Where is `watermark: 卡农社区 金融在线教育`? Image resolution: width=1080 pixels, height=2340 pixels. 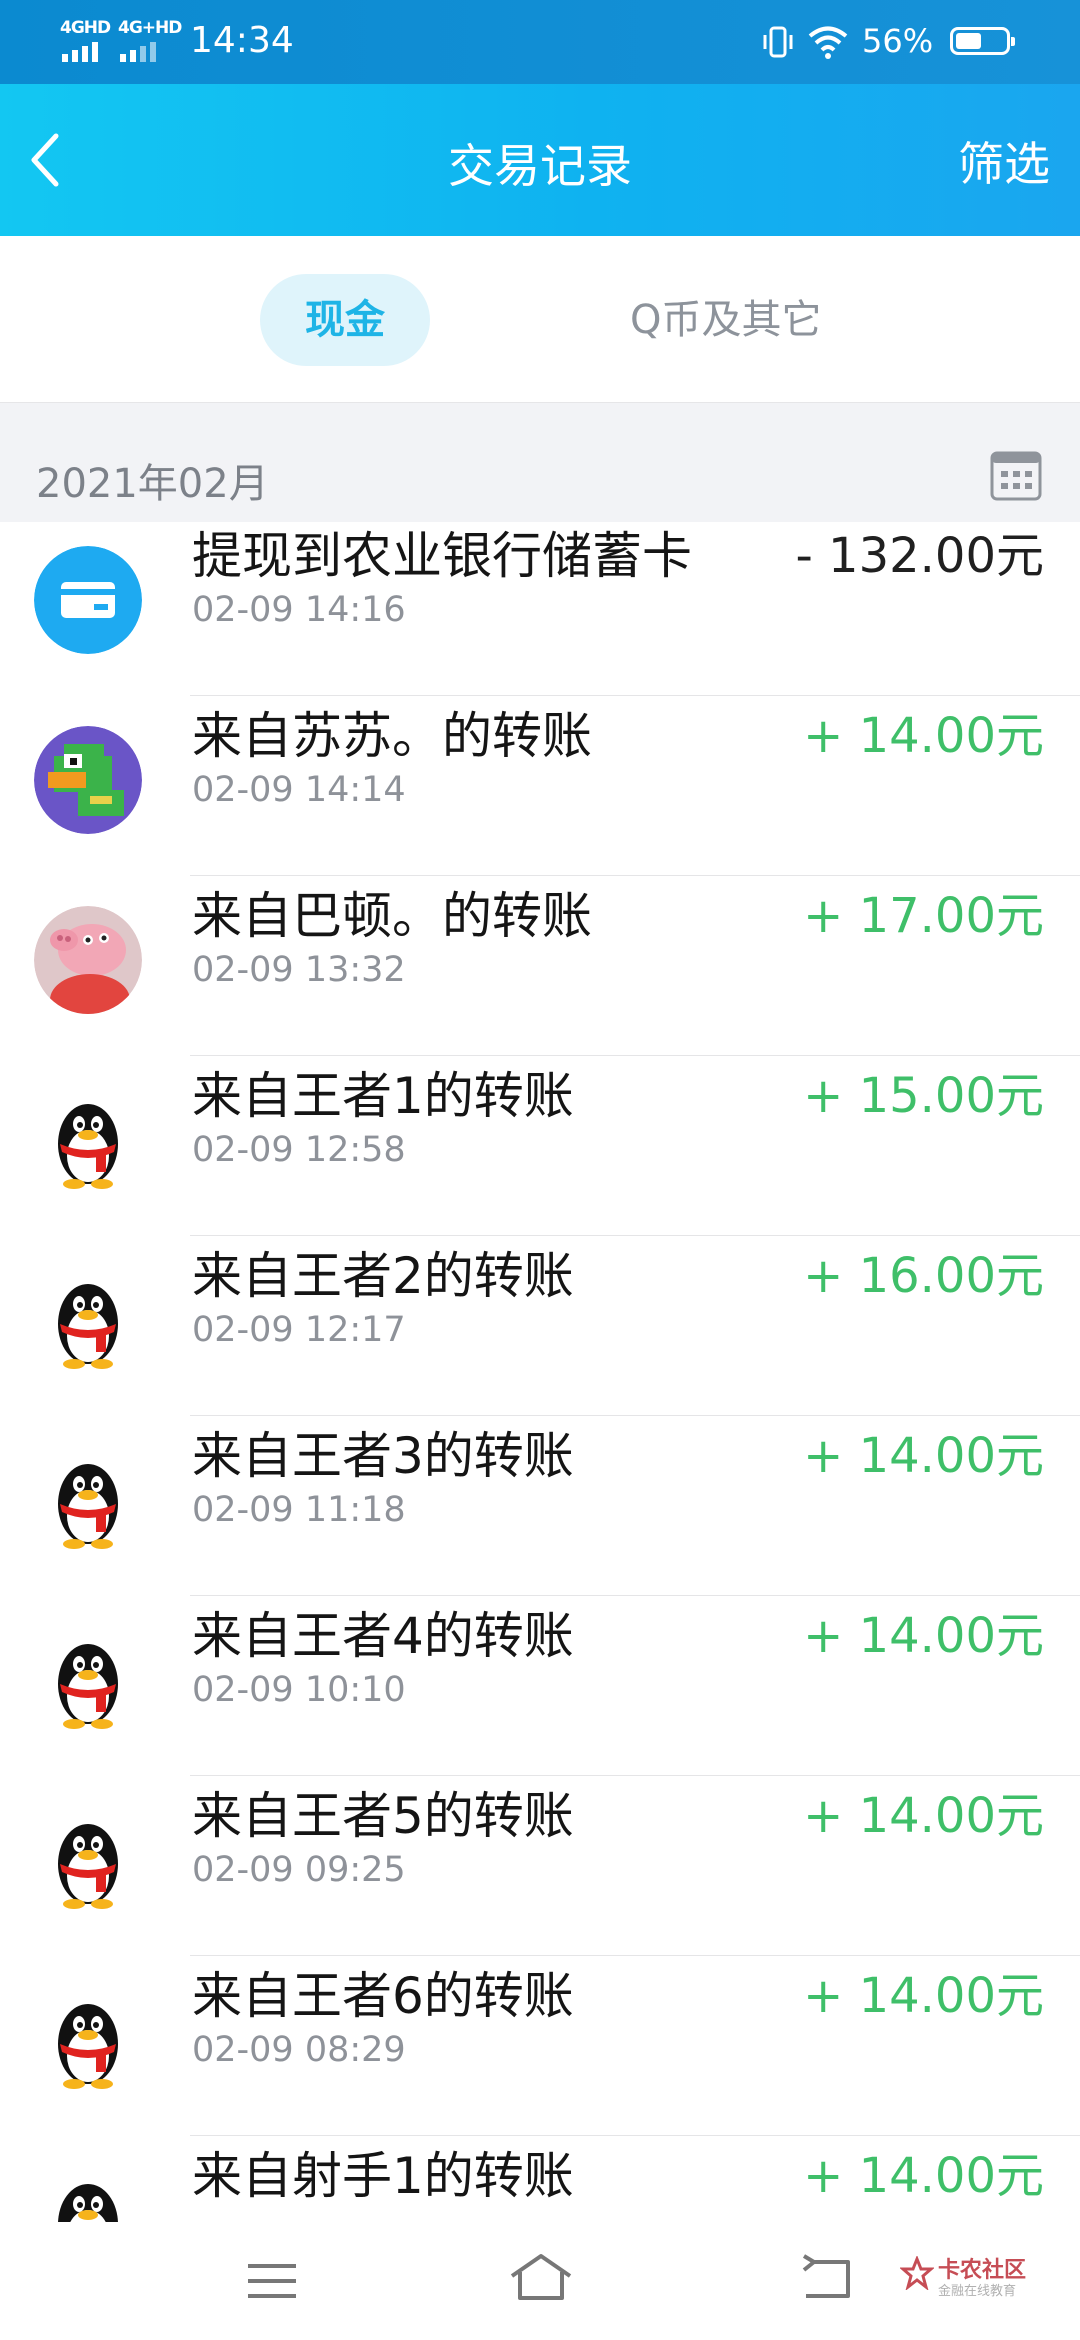 watermark: 卡农社区 金融在线教育 is located at coordinates (980, 2277).